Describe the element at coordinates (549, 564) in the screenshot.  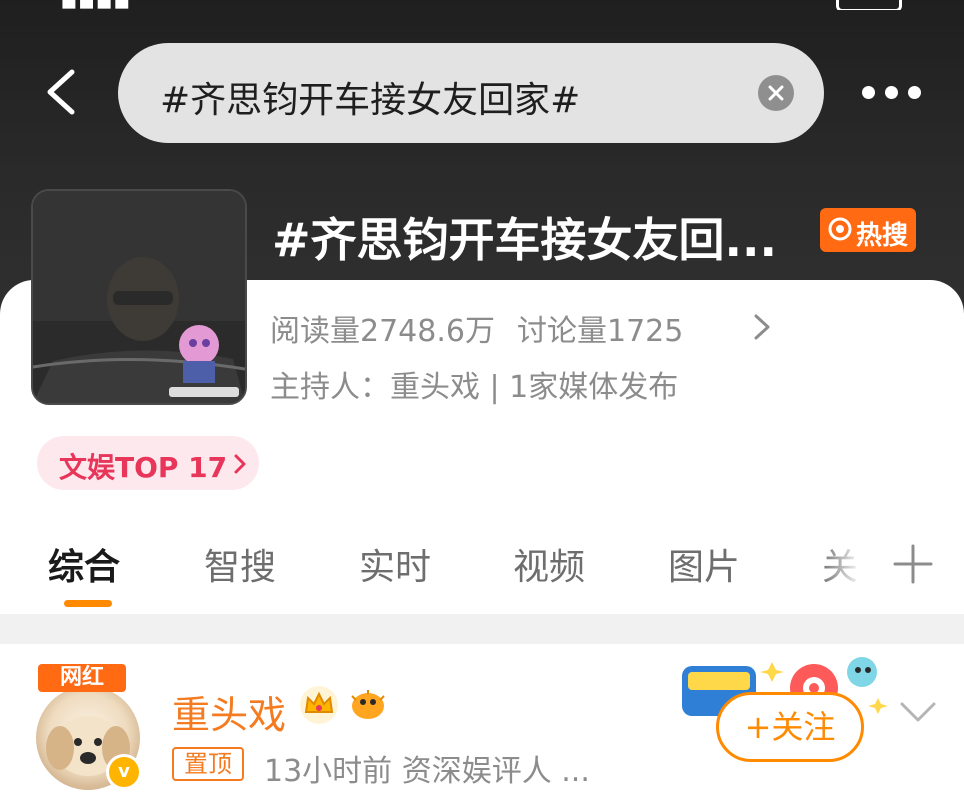
I see `tab-video: 视频` at that location.